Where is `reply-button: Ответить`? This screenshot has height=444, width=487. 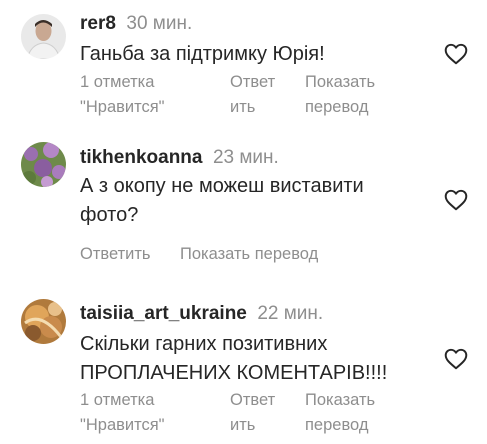
reply-button: Ответить is located at coordinates (115, 254).